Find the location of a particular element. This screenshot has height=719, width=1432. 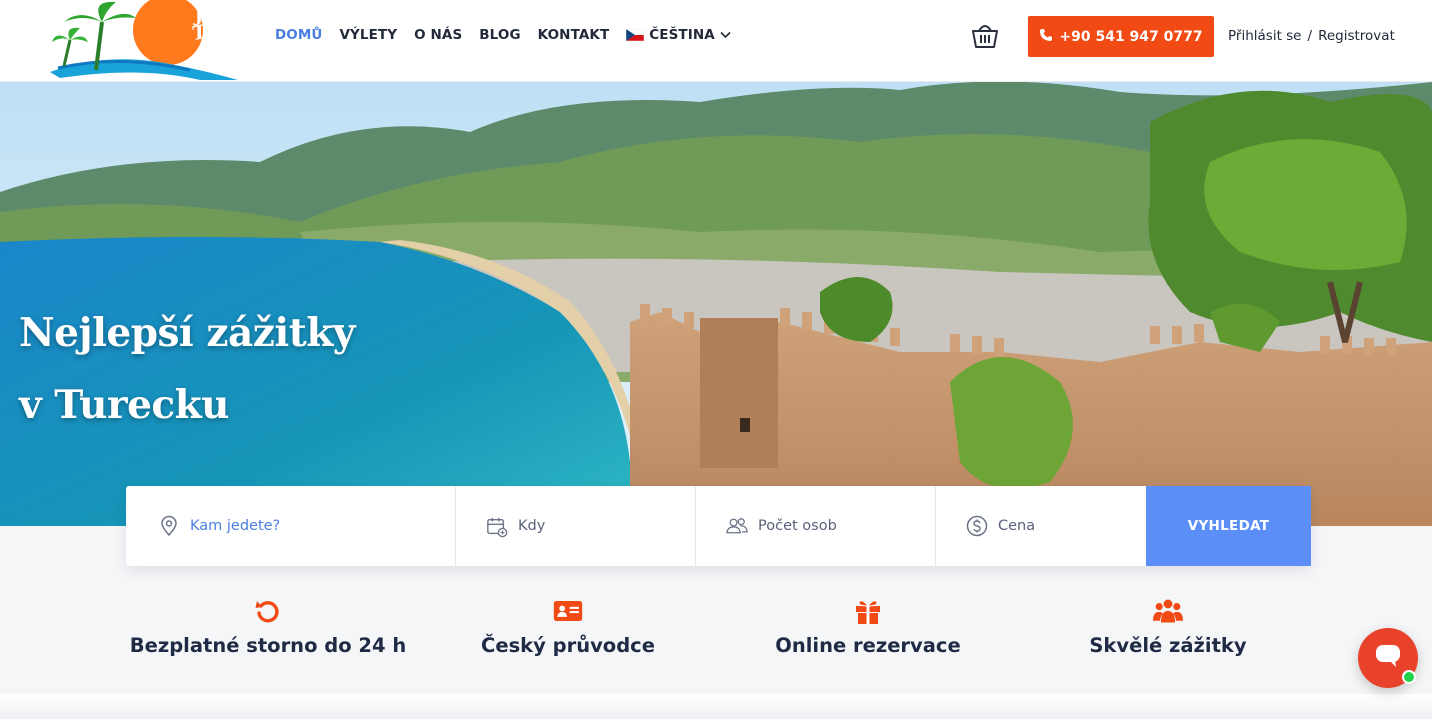

nav-item-trips: VÝLETY is located at coordinates (368, 35).